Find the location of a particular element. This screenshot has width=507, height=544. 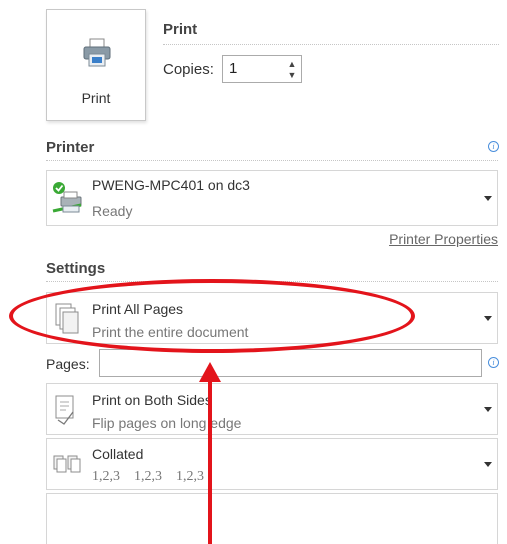

printer-status: Ready is located at coordinates (112, 211).